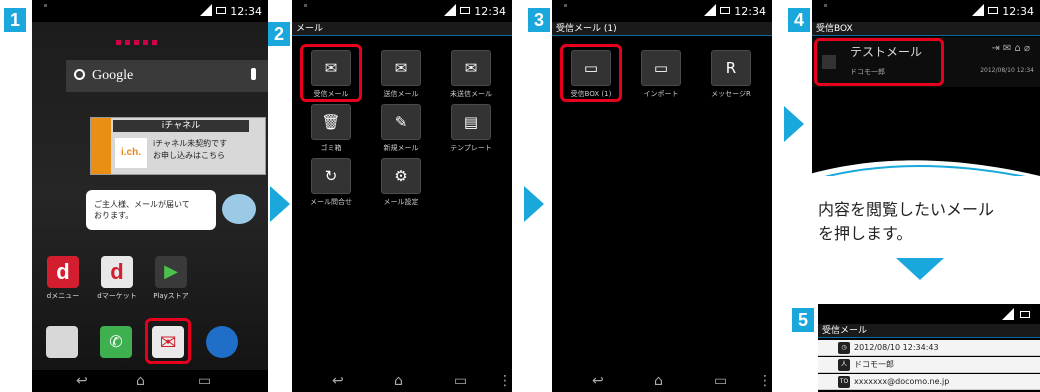  What do you see at coordinates (63, 272) in the screenshot?
I see `dmenu-icon: d` at bounding box center [63, 272].